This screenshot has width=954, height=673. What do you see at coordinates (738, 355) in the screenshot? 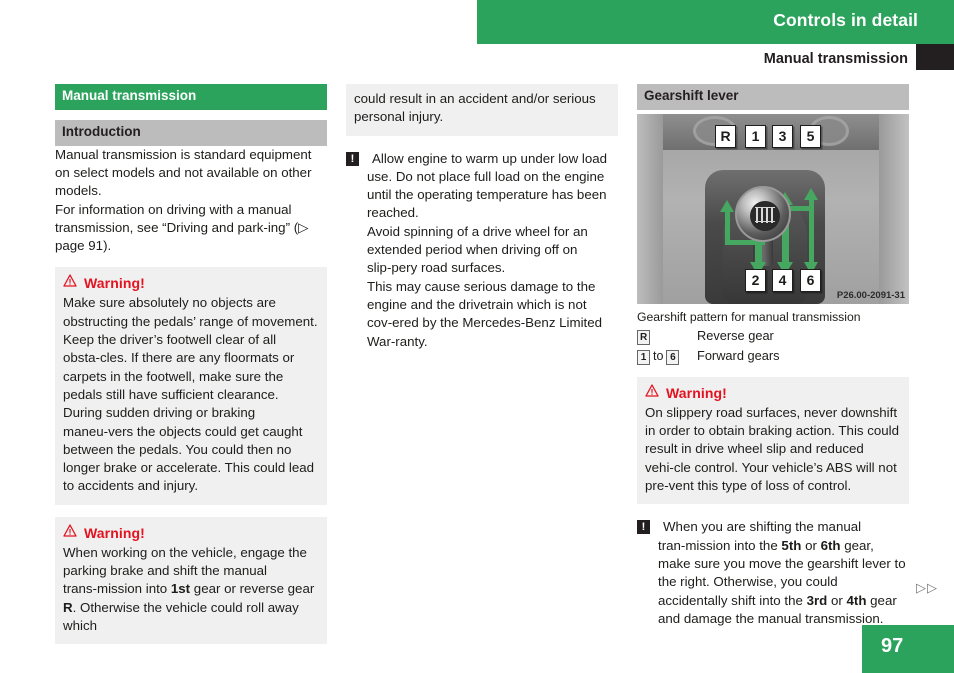
I see `legend-text-forward: Forward gears` at bounding box center [738, 355].